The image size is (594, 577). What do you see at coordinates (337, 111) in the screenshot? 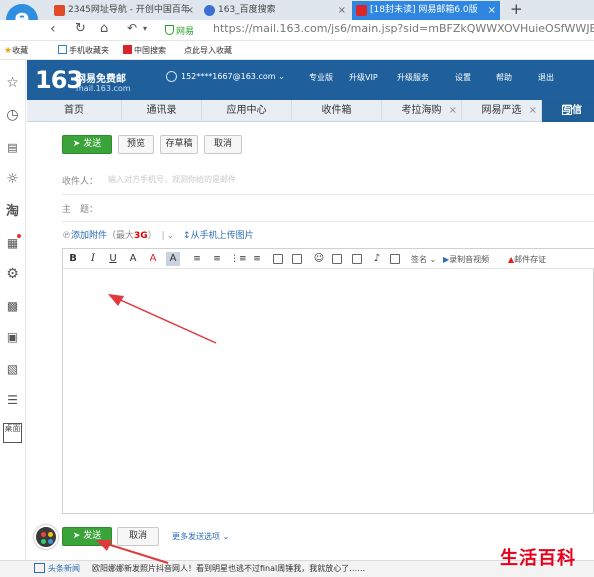
I see `tab-inbox: 收件箱` at bounding box center [337, 111].